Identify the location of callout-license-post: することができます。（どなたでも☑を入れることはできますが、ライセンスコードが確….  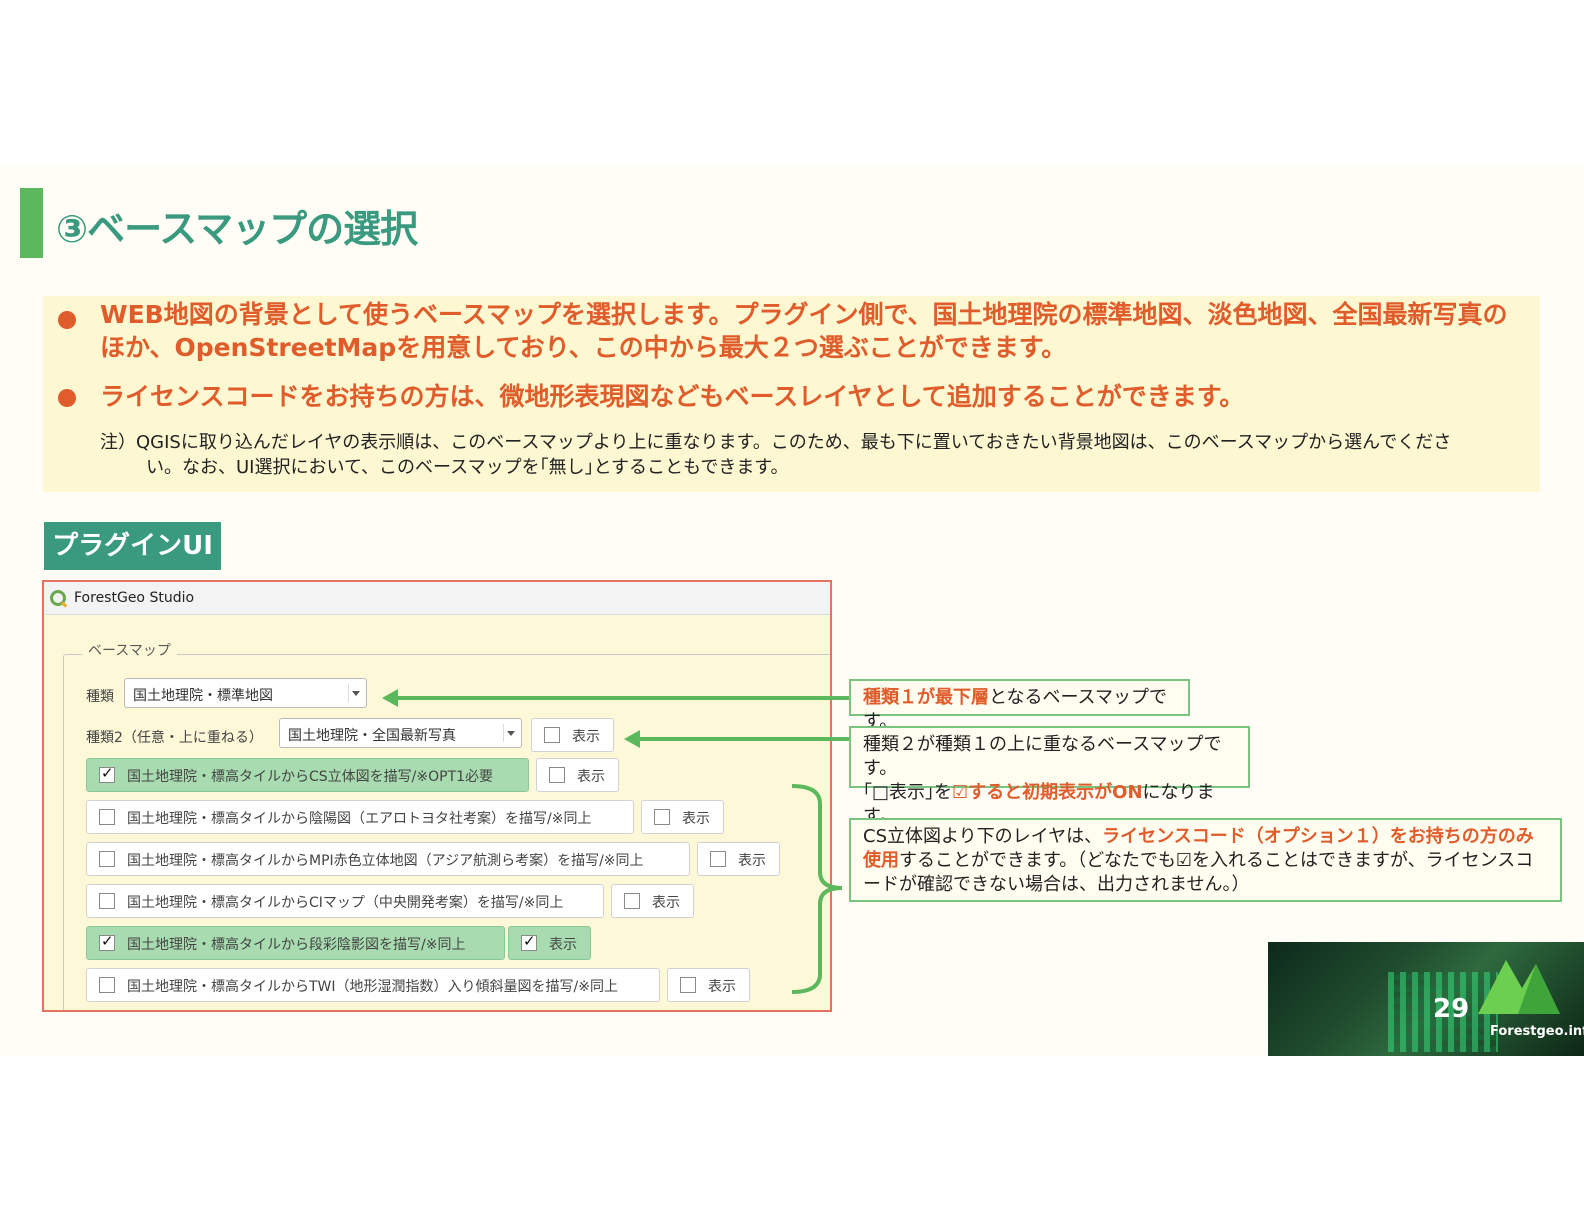
(1198, 872).